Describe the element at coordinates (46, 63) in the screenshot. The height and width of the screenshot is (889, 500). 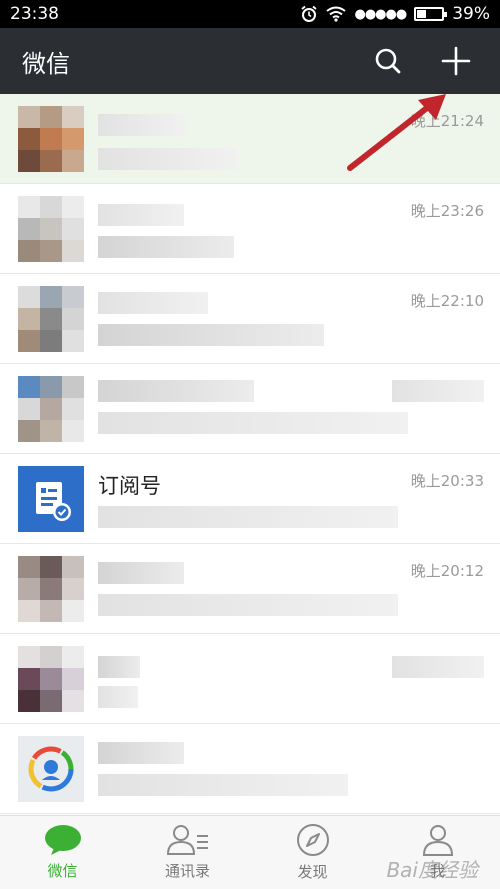
I see `page-title: 微信` at that location.